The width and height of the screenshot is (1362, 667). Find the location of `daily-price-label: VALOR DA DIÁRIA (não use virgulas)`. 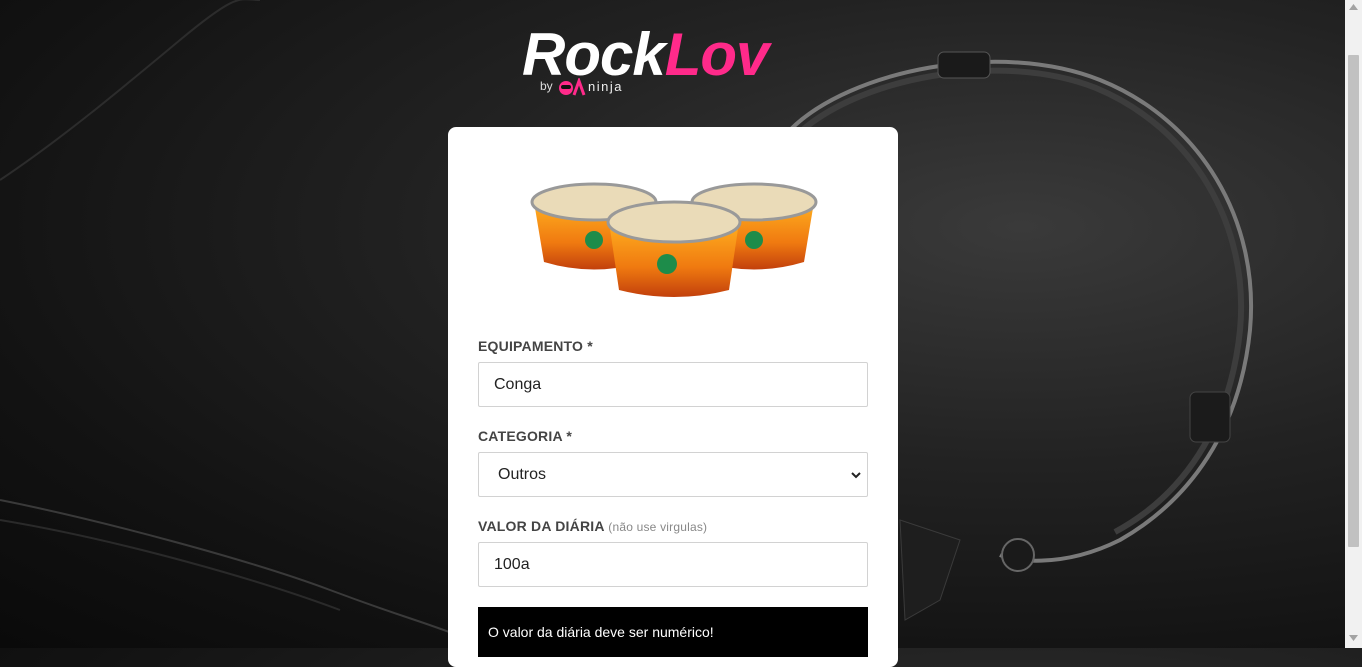

daily-price-label: VALOR DA DIÁRIA (não use virgulas) is located at coordinates (592, 526).